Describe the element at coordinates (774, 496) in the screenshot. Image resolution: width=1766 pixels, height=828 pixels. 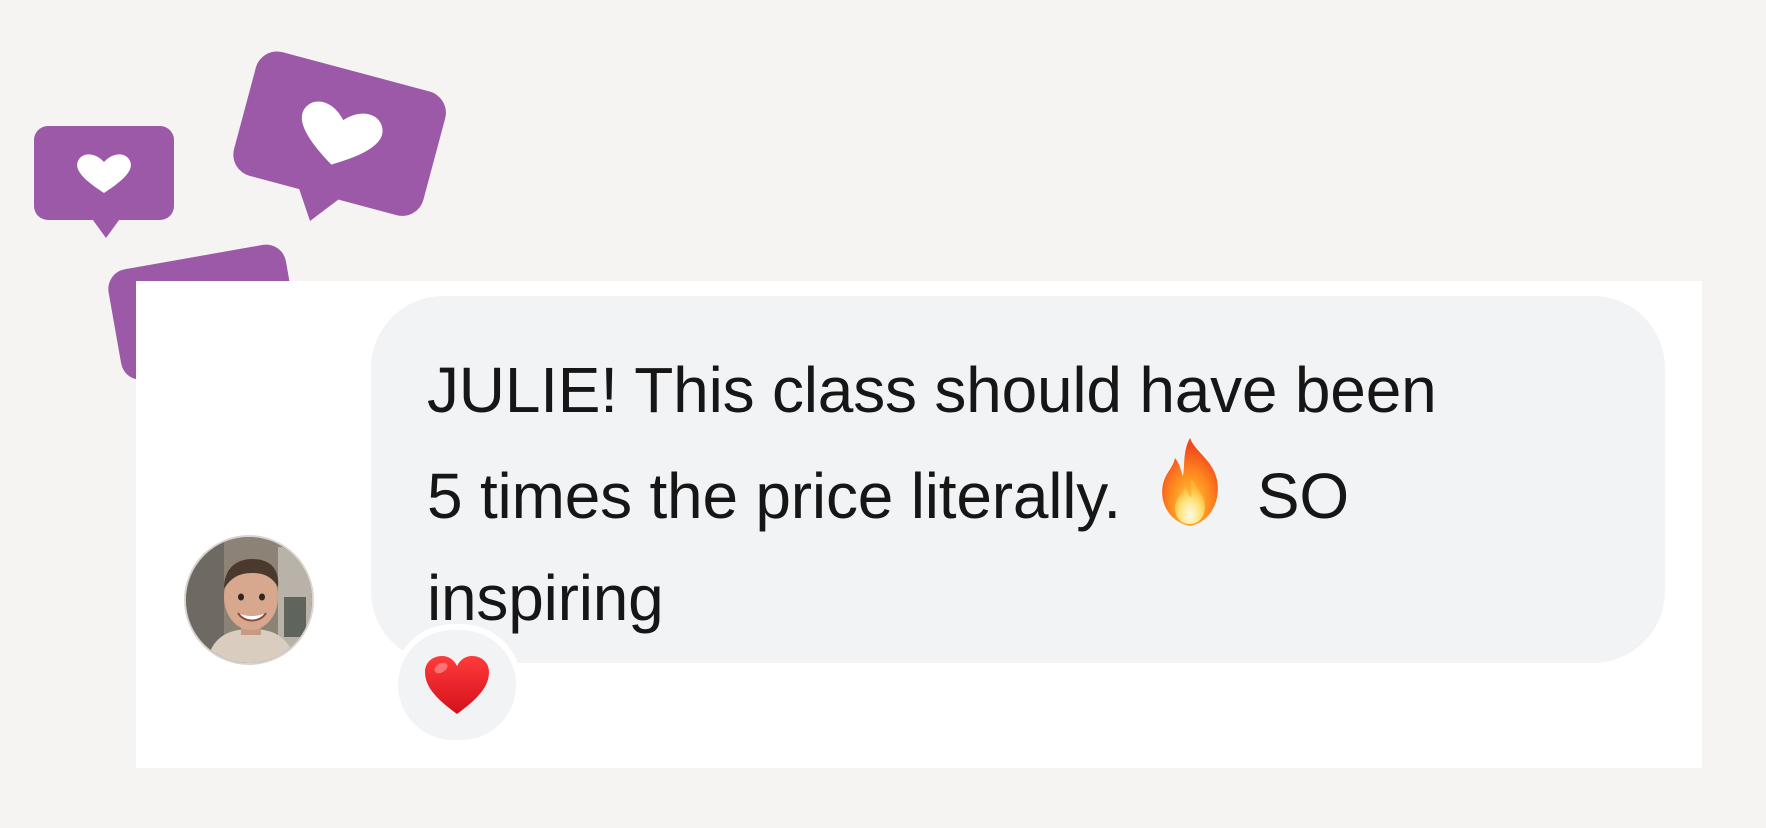
I see `comment-text-line-2: 5 times the price literally.` at that location.